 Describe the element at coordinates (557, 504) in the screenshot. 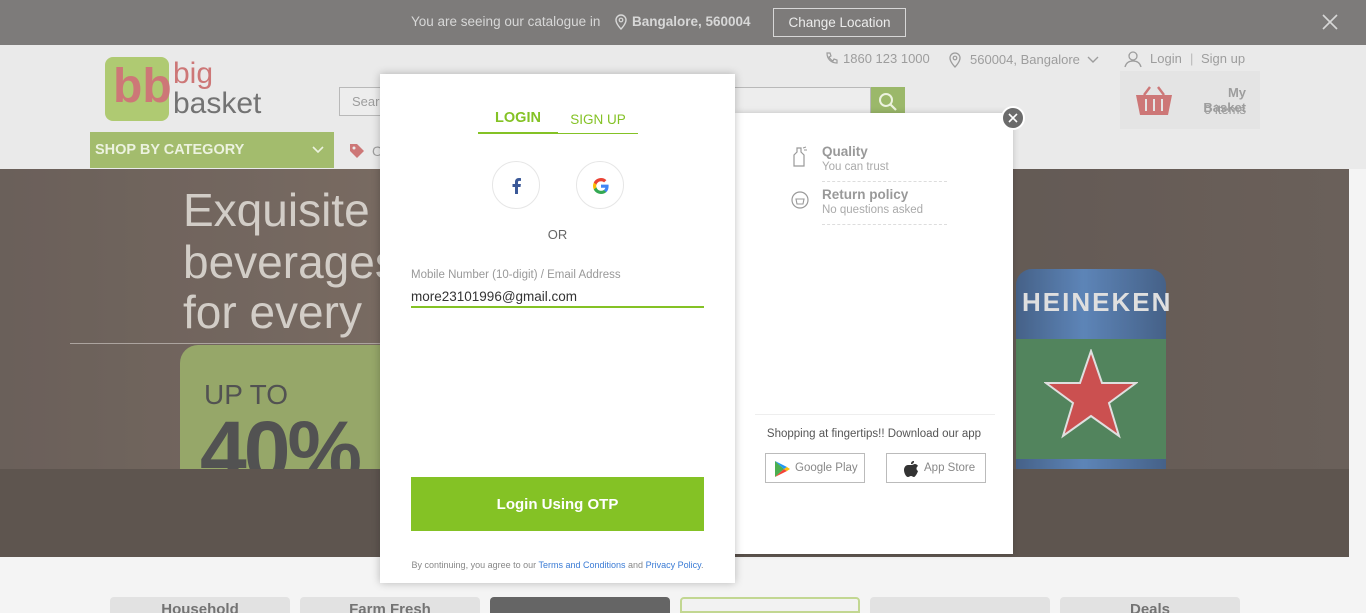

I see `login-otp-button: Login Using OTP` at that location.